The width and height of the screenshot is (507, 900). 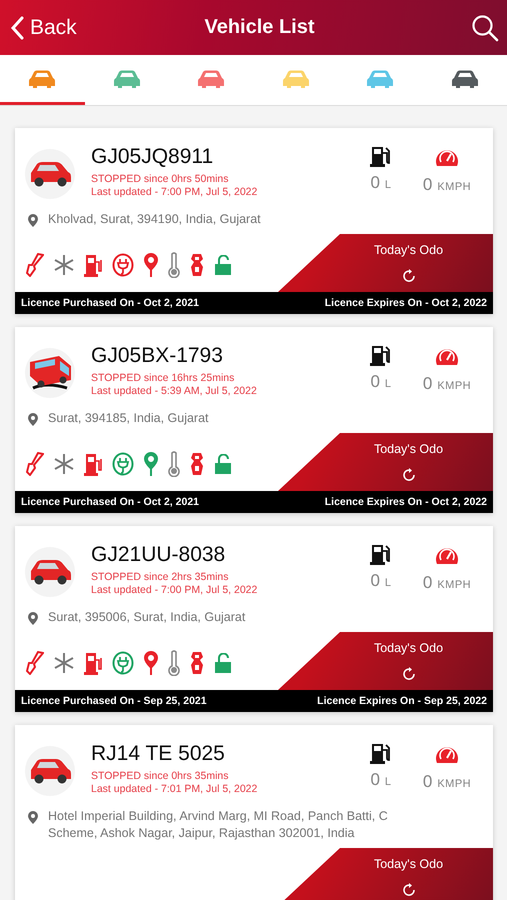 What do you see at coordinates (160, 179) in the screenshot?
I see `status-text: STOPPED since 0hrs 50mins` at bounding box center [160, 179].